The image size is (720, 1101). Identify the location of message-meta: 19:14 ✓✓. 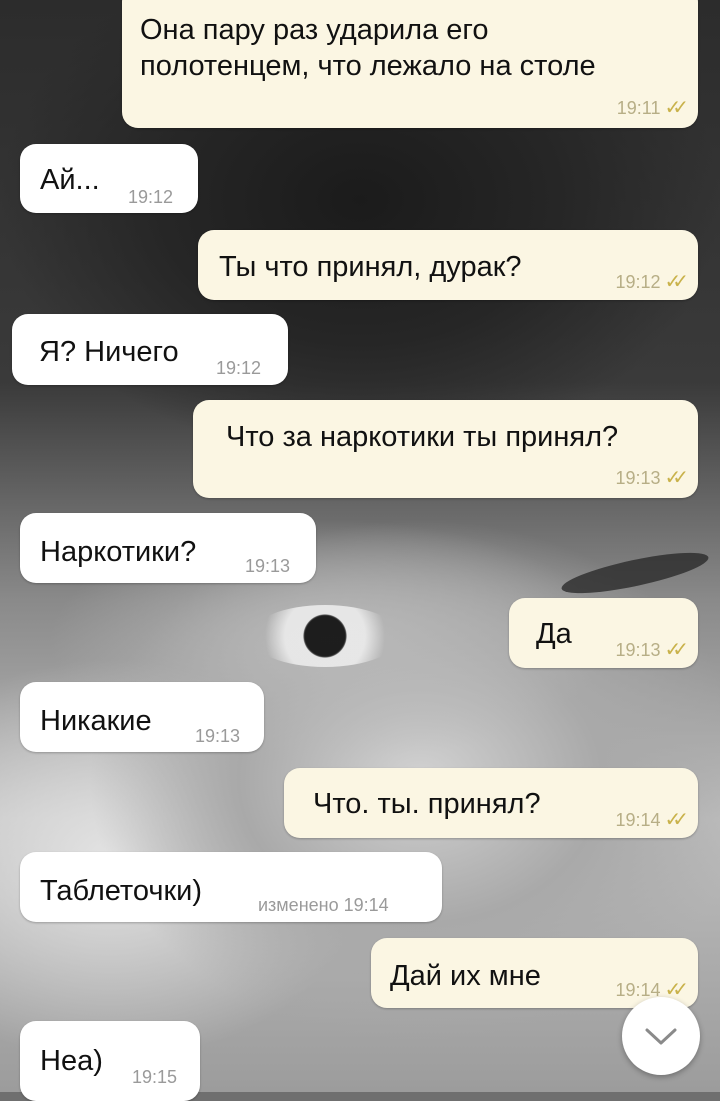
(651, 820).